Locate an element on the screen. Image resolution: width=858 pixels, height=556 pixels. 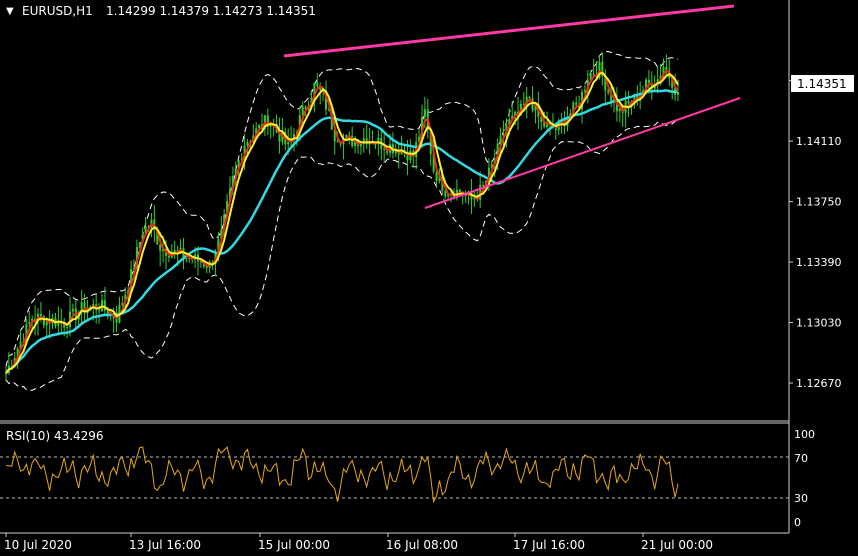
ohlc-values: 1.14299 1.14379 1.14273 1.14351 is located at coordinates (211, 11).